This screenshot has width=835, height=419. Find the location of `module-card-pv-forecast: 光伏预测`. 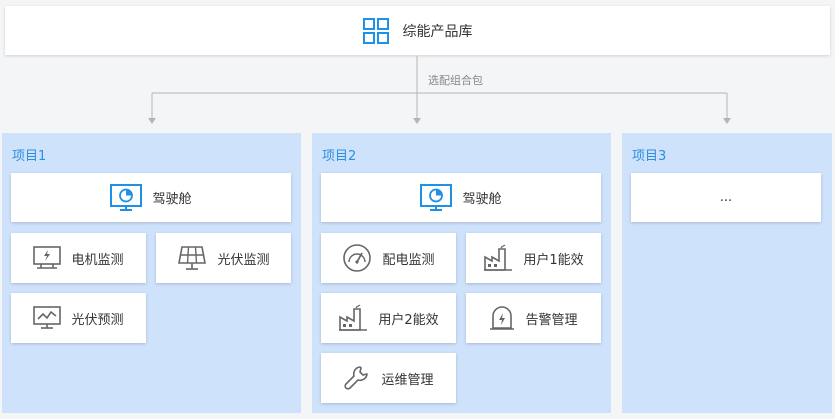

module-card-pv-forecast: 光伏预测 is located at coordinates (78, 318).